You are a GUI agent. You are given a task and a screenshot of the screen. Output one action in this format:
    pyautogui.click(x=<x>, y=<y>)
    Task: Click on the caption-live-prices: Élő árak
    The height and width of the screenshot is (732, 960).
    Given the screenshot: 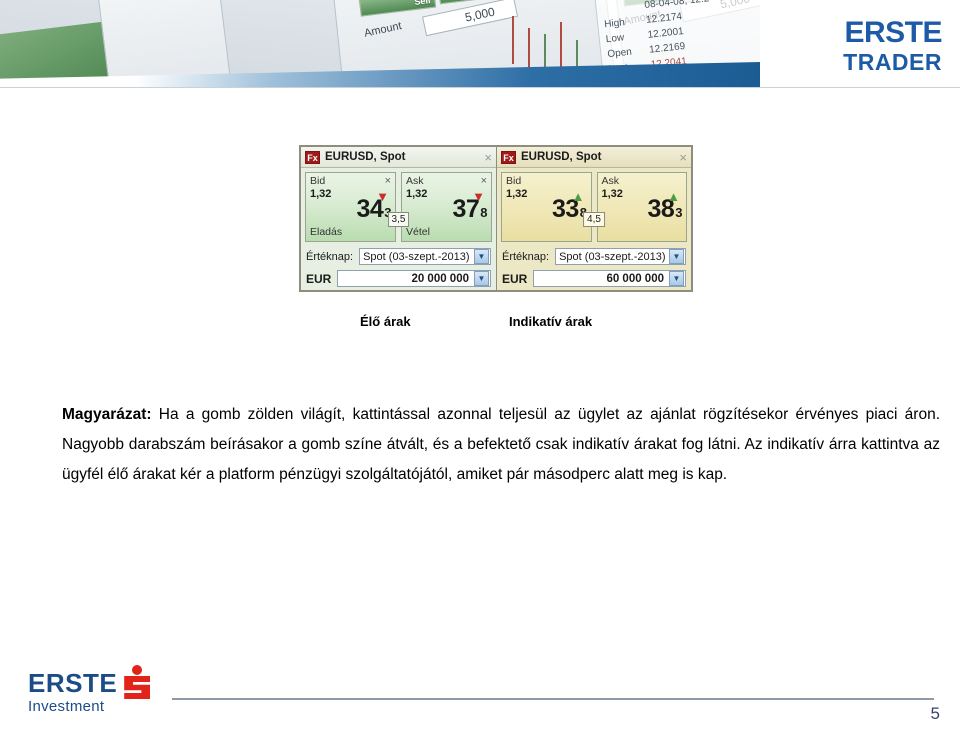 What is the action you would take?
    pyautogui.click(x=385, y=321)
    